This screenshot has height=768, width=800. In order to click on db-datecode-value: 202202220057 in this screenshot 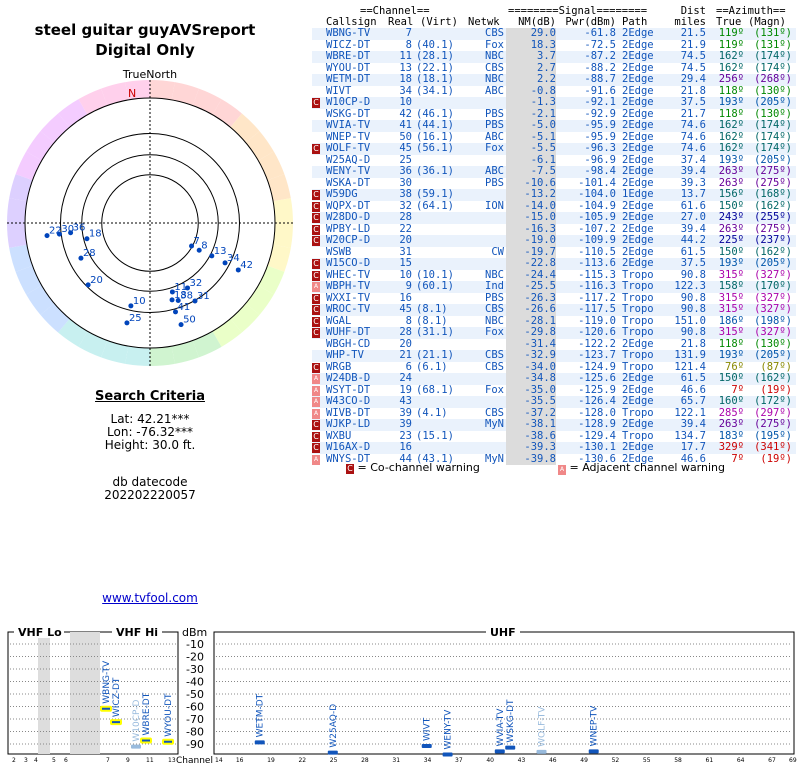, I will do `click(150, 495)`.